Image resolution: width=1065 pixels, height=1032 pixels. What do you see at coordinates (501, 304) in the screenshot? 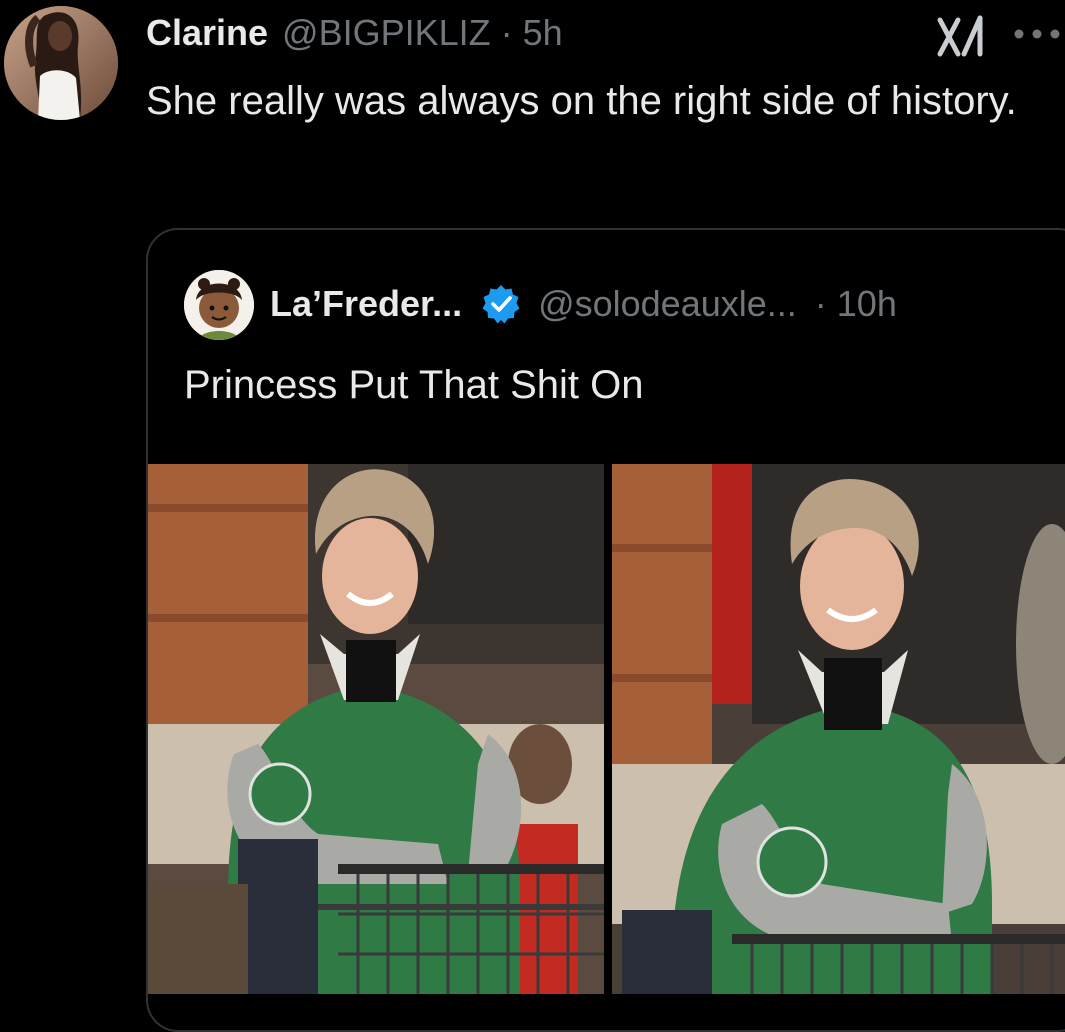
I see `verified-badge-icon` at bounding box center [501, 304].